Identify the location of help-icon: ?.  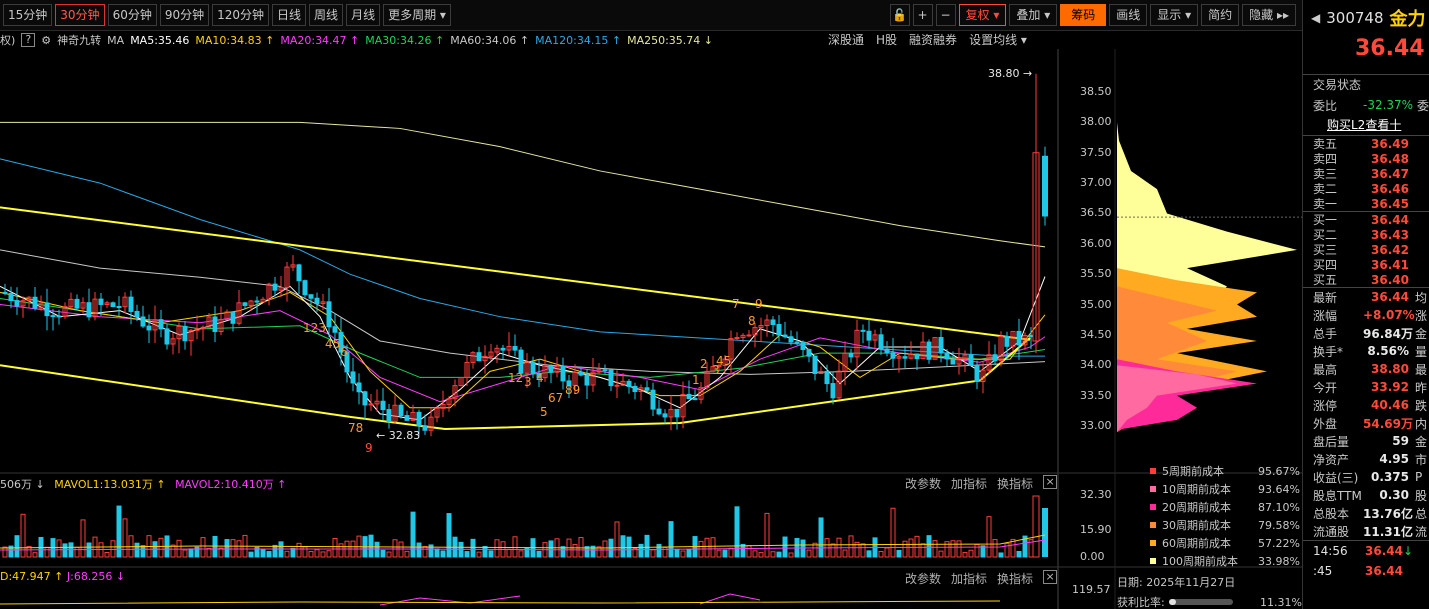
(28, 40).